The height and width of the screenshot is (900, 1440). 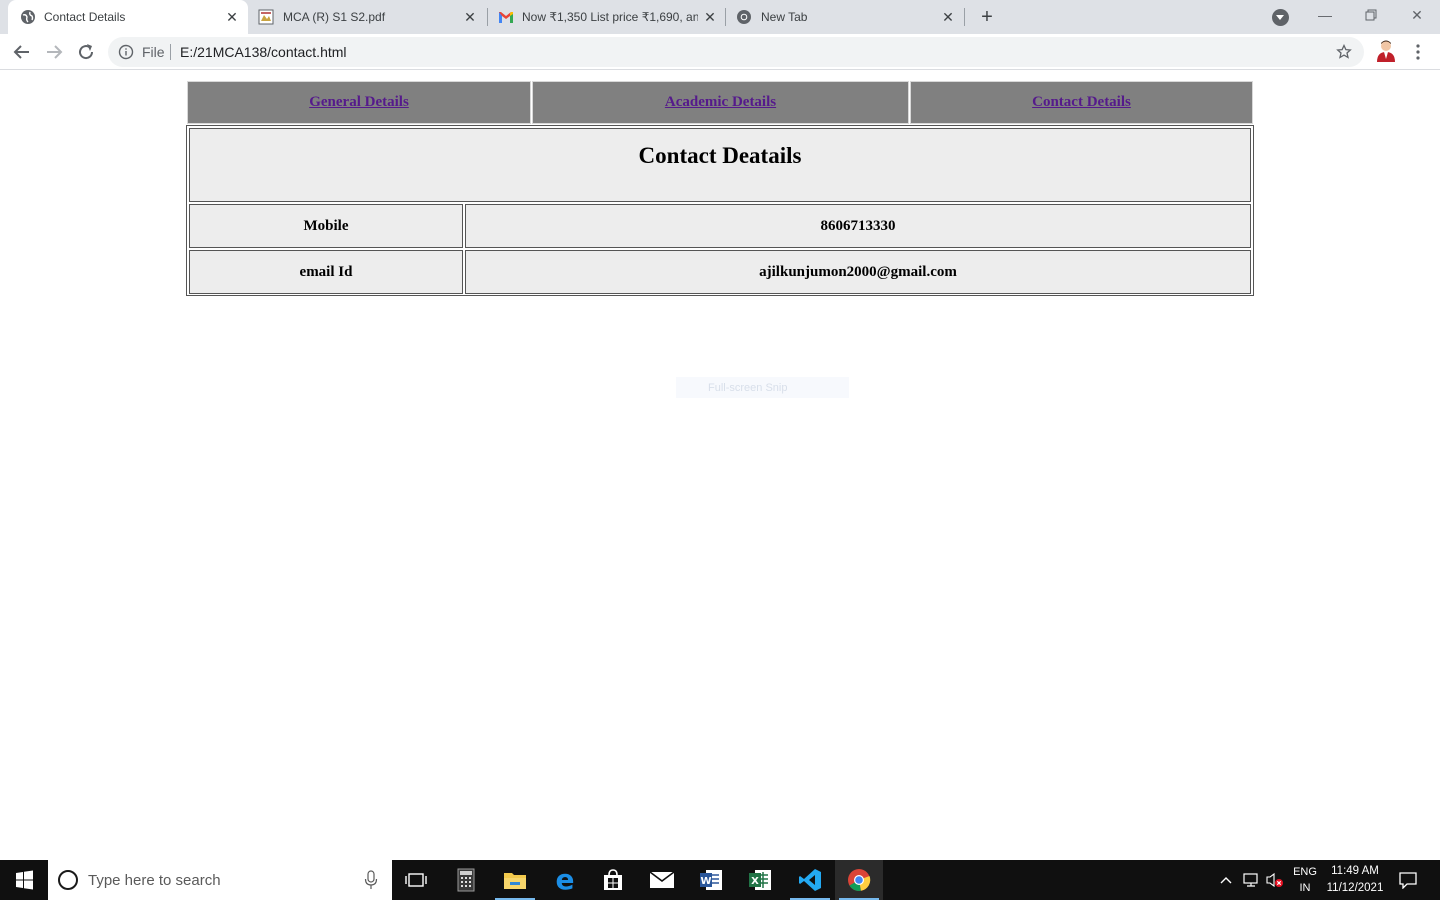 I want to click on tab-title: New Tab, so click(x=784, y=17).